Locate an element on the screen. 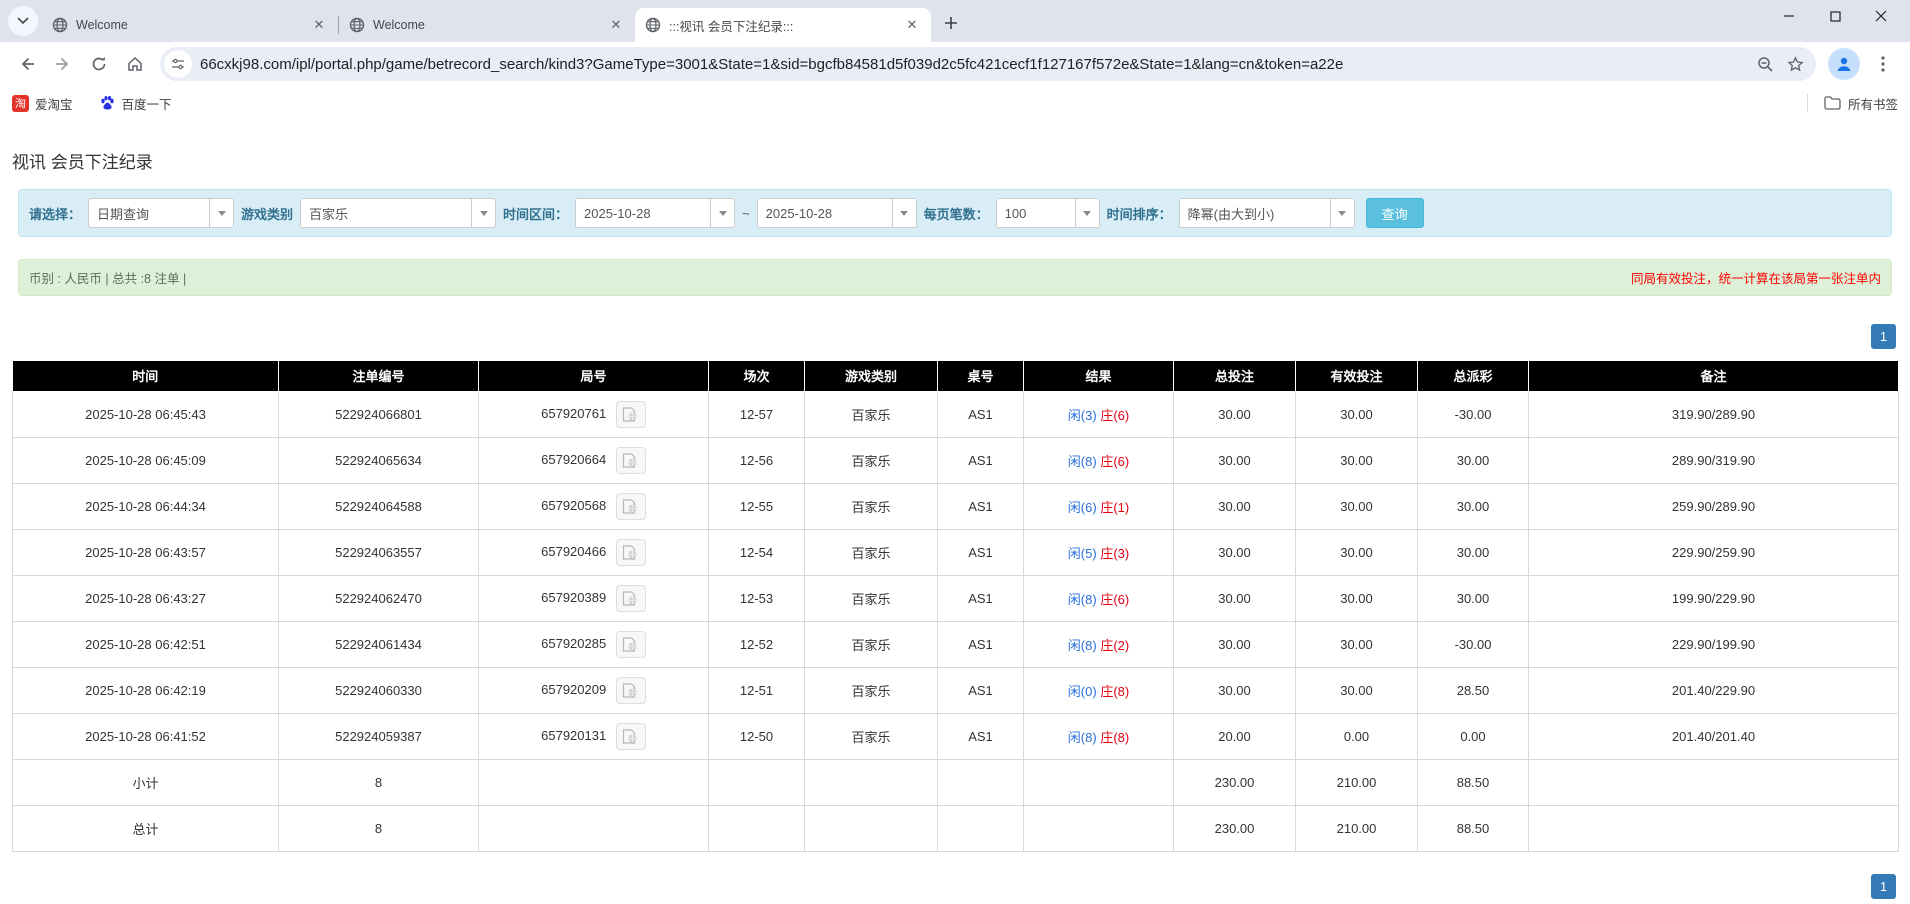  browser-tab: :::视讯 会员下注纪录::: ✕ is located at coordinates (783, 25).